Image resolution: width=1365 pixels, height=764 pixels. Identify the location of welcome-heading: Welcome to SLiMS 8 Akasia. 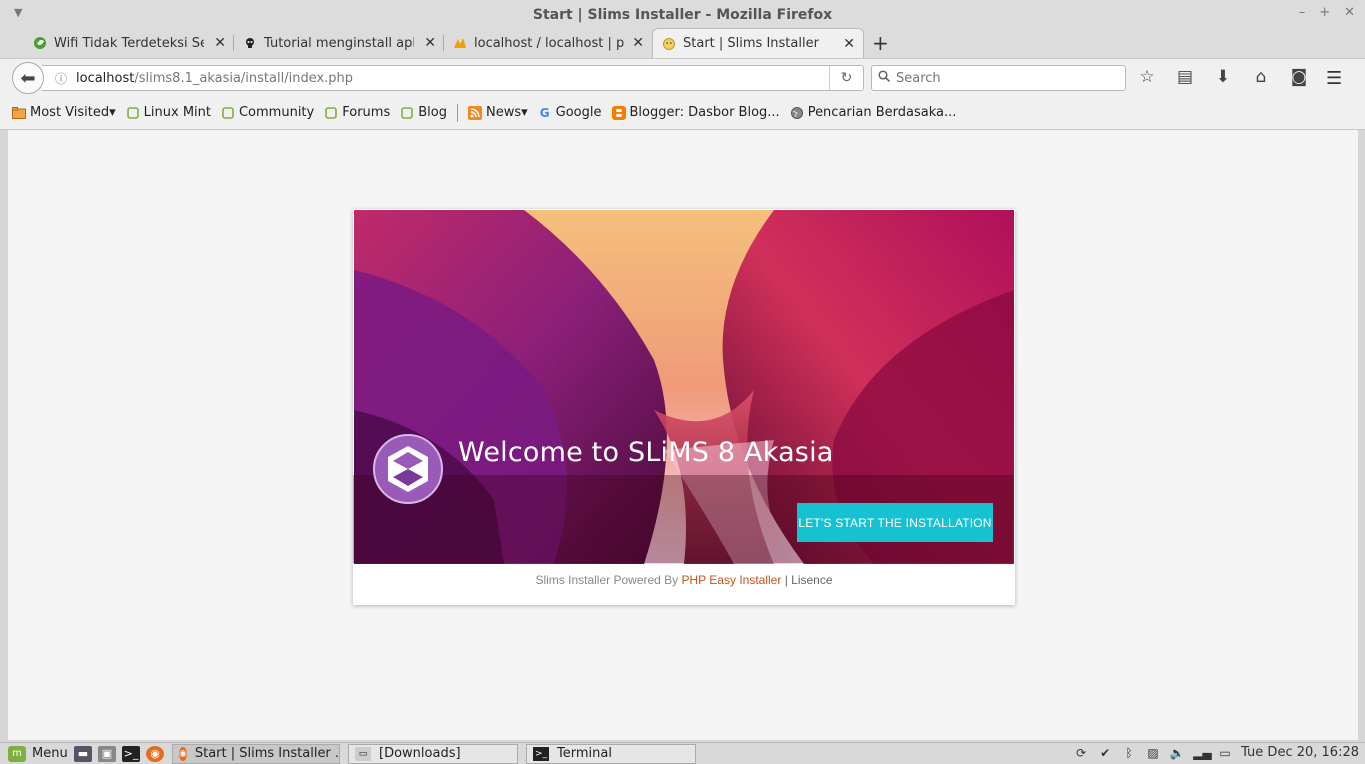
(646, 452).